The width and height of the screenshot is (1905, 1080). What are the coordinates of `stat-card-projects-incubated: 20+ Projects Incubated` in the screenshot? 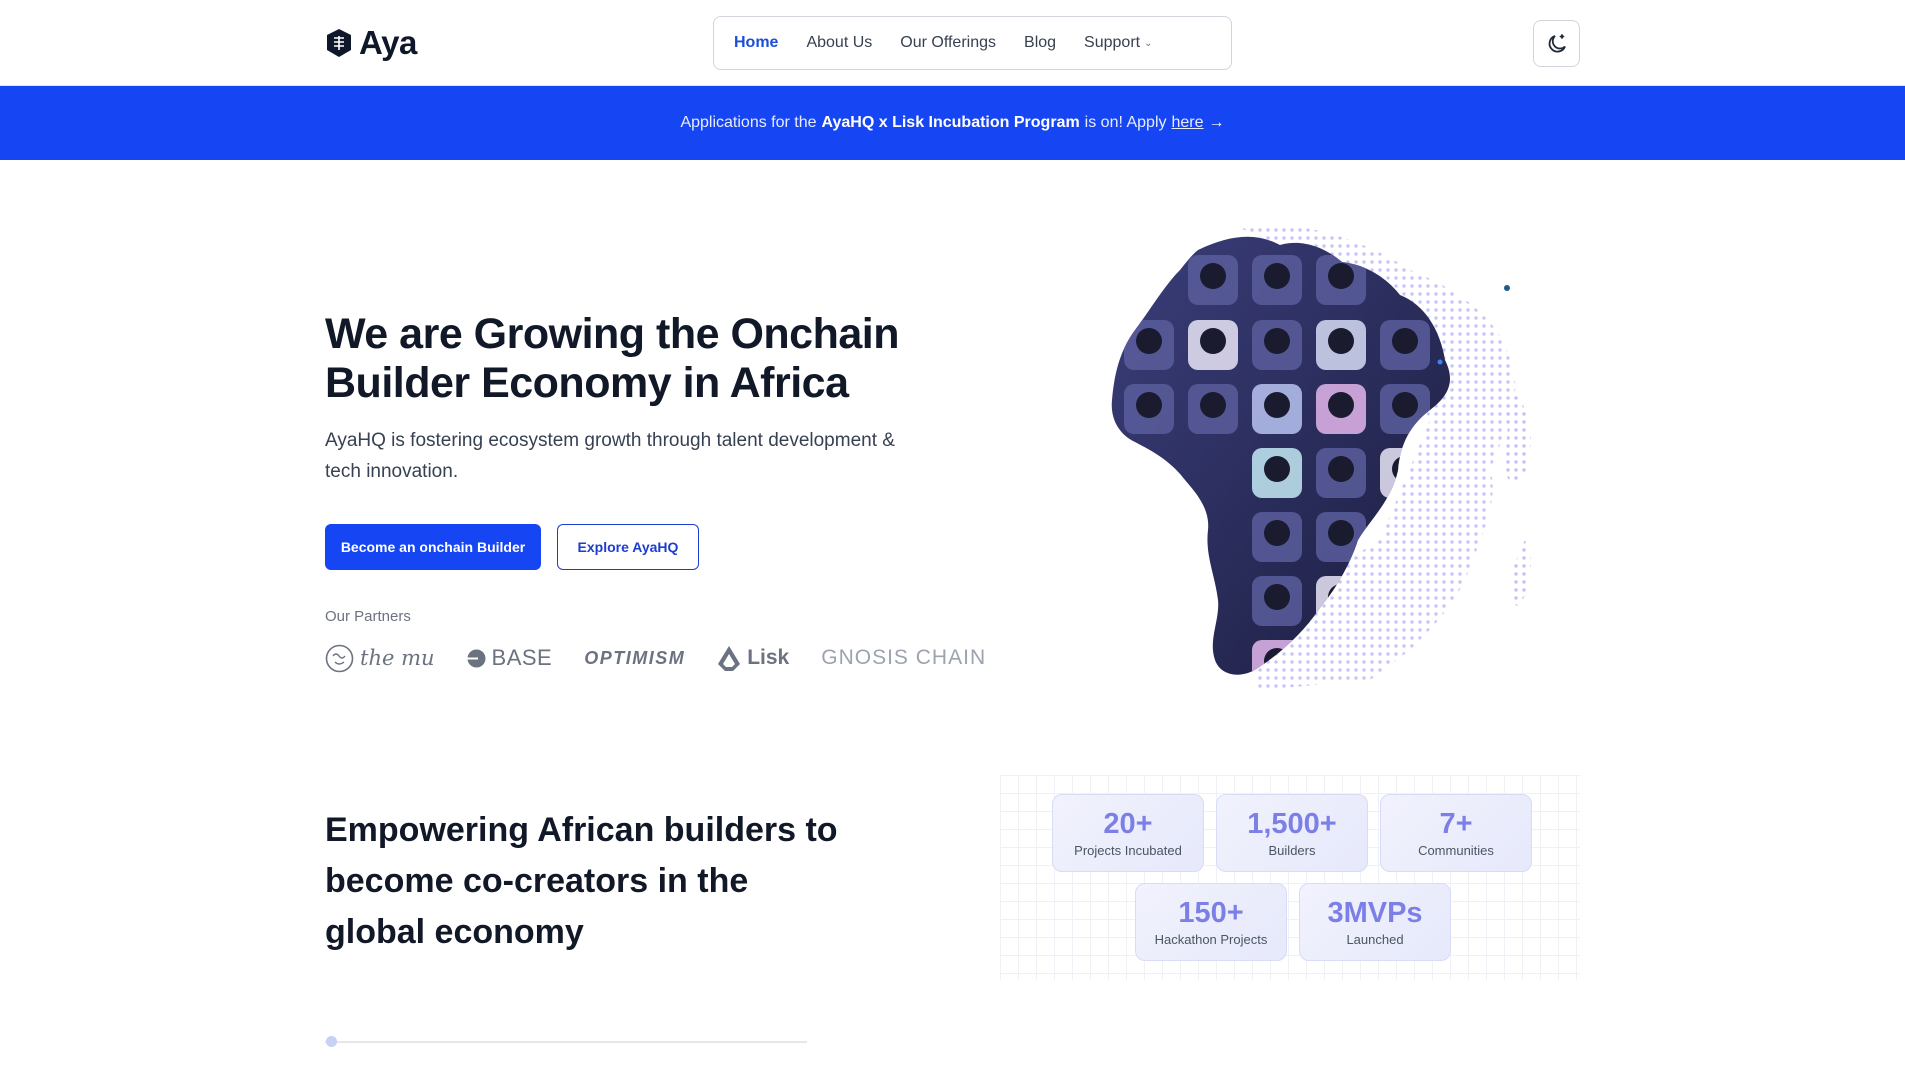 It's located at (1128, 833).